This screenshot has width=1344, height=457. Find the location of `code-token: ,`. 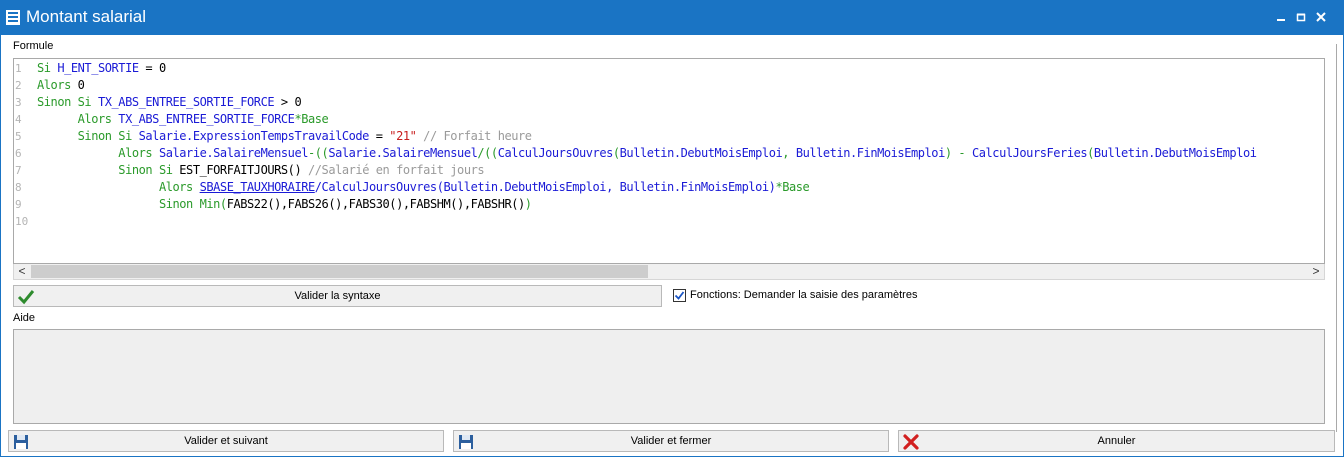

code-token: , is located at coordinates (789, 153).